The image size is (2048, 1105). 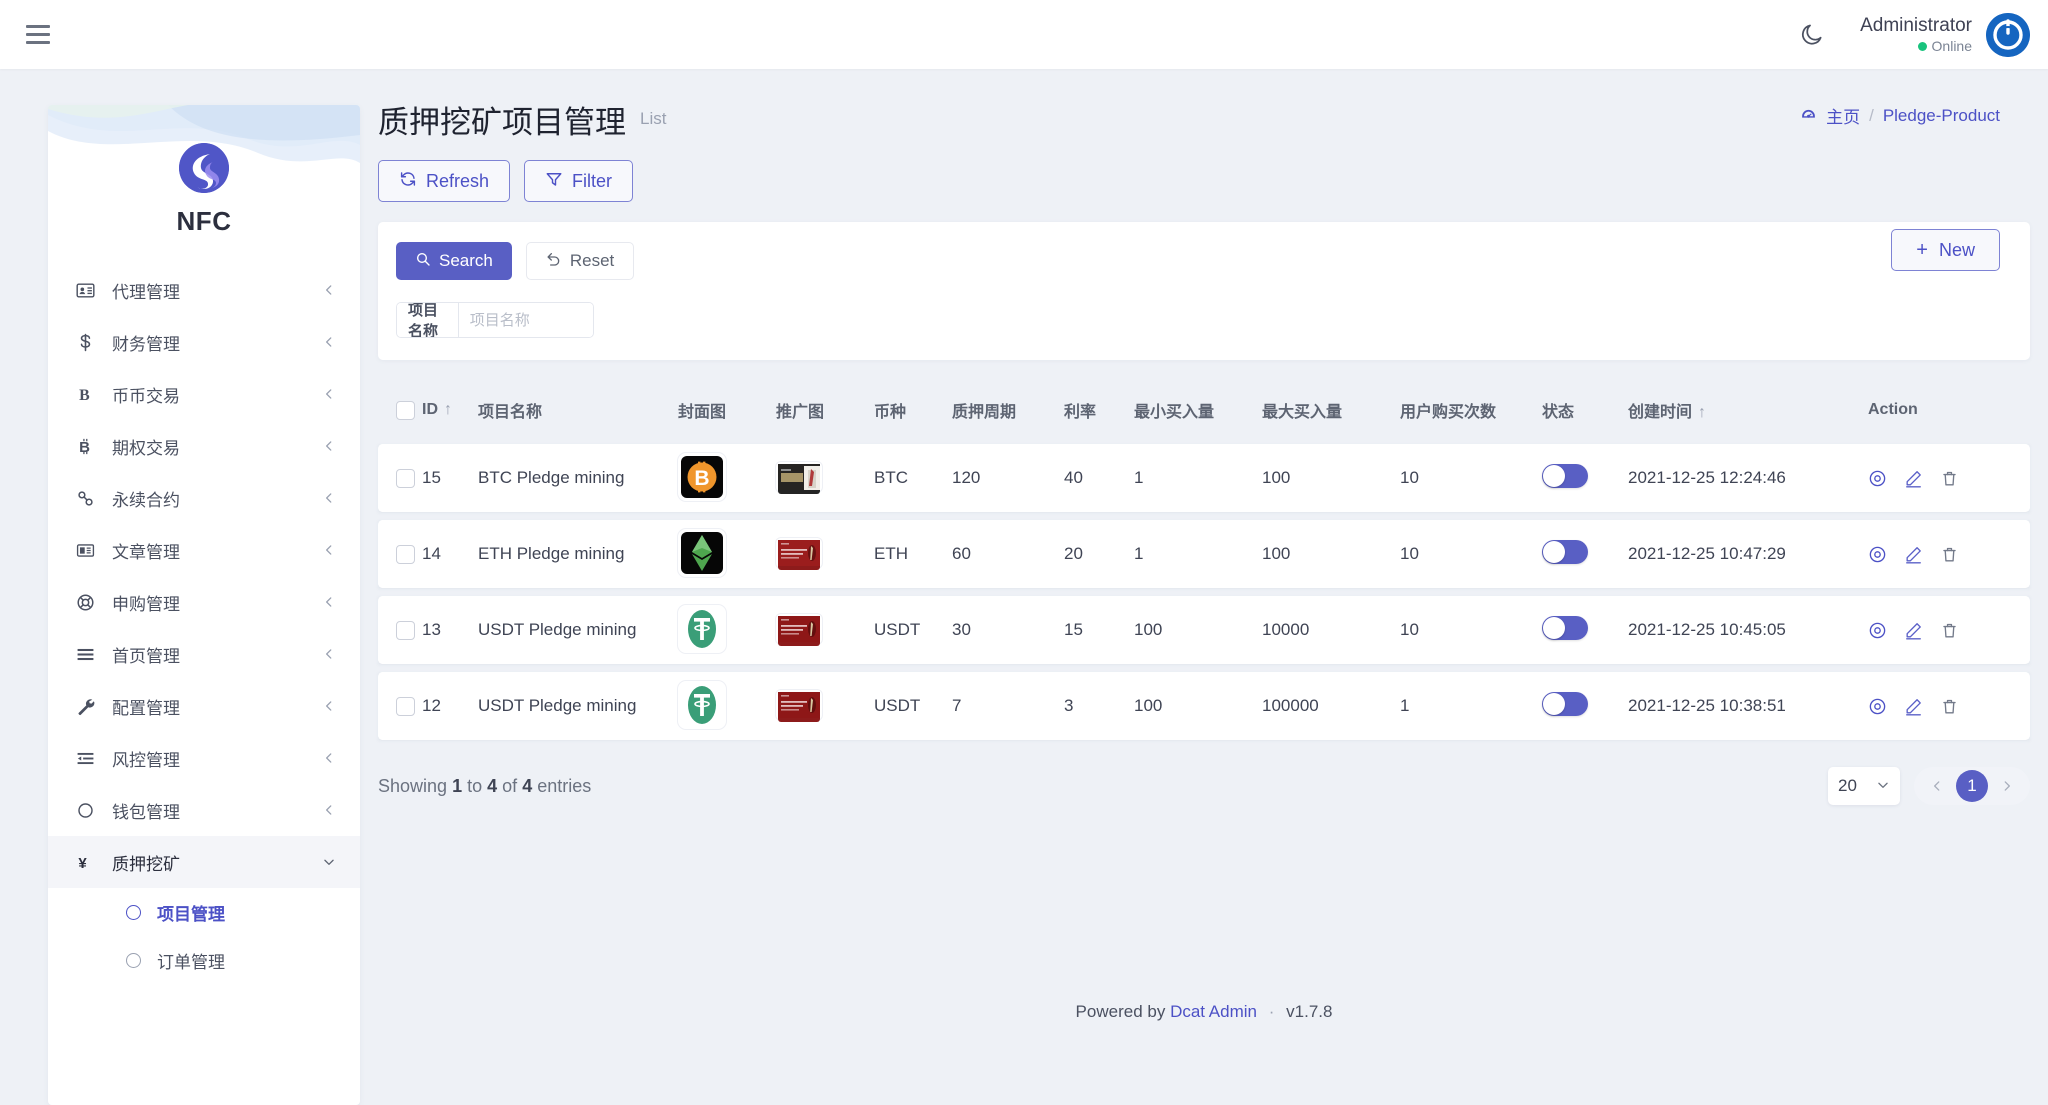 What do you see at coordinates (1864, 786) in the screenshot?
I see `per-page-select: 20` at bounding box center [1864, 786].